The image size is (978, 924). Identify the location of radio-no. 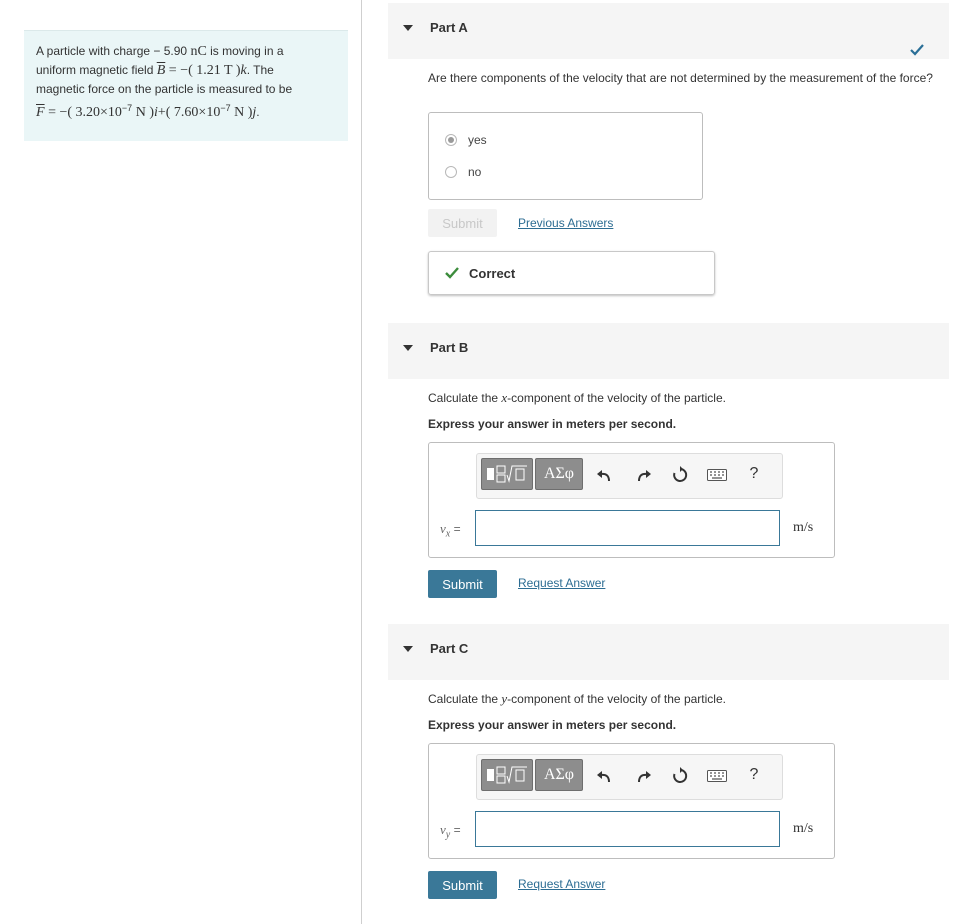
(451, 172).